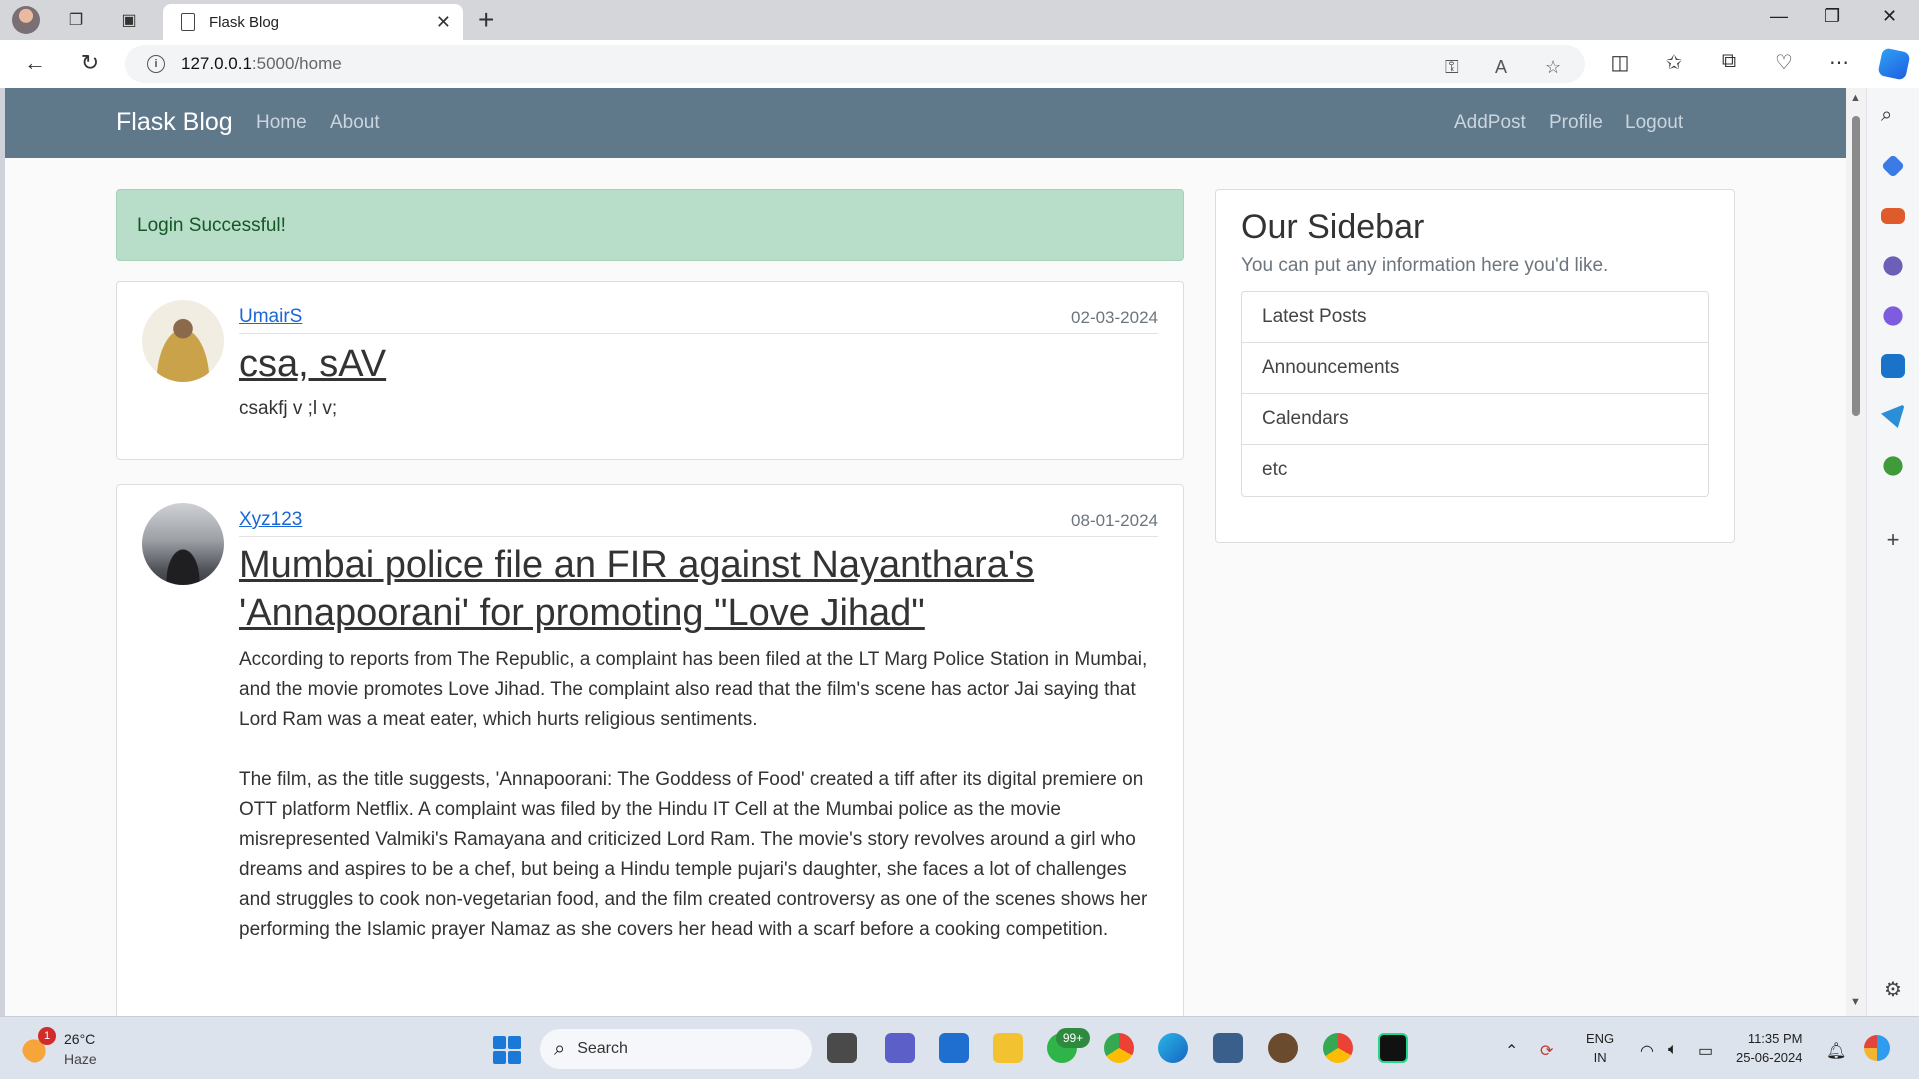 This screenshot has width=1919, height=1079. I want to click on chrome-icon, so click(1119, 1048).